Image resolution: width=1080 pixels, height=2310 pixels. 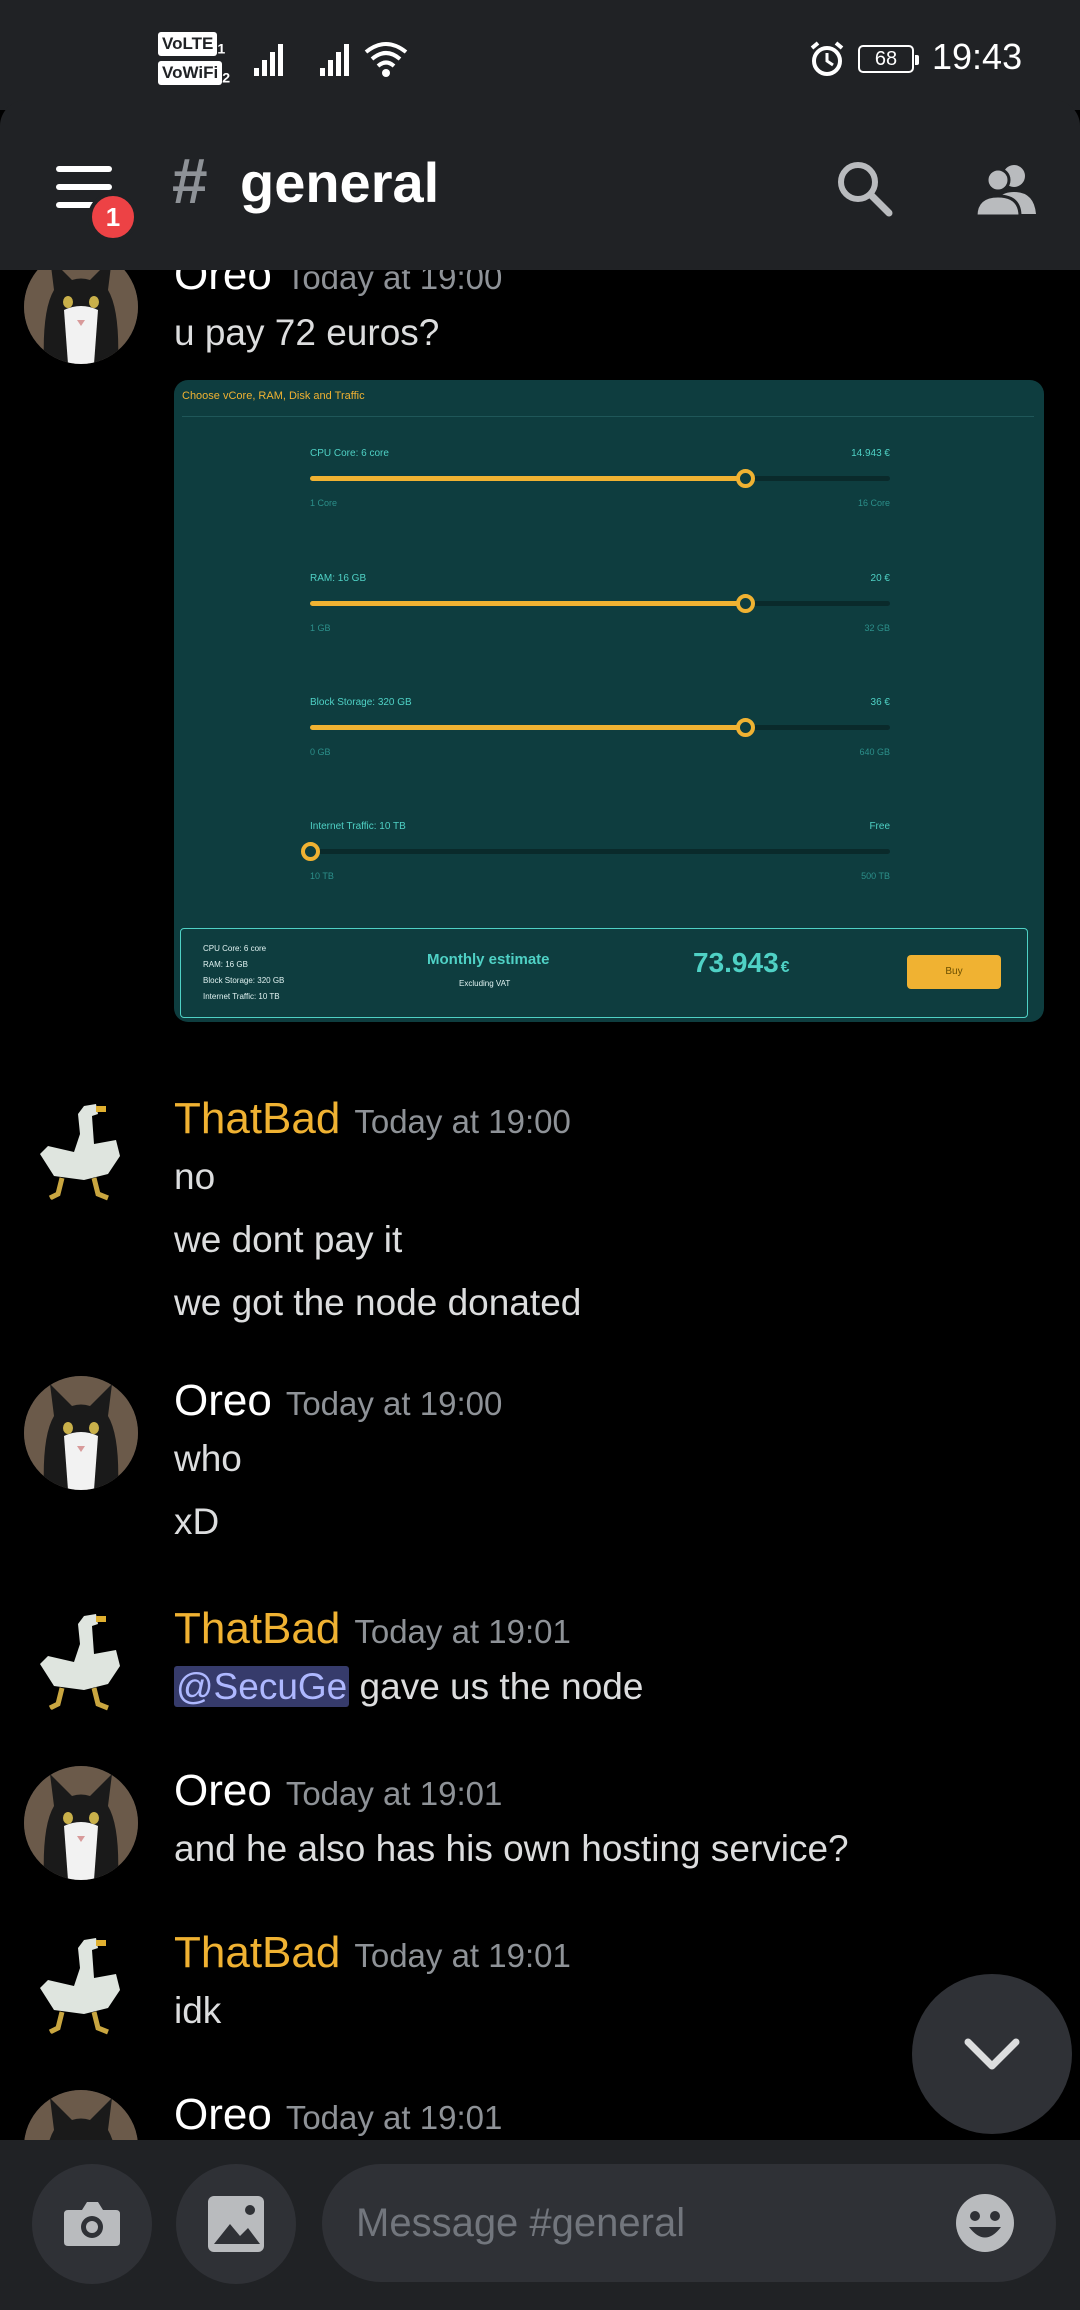 I want to click on slider-label: RAM: 16 GB, so click(x=338, y=578).